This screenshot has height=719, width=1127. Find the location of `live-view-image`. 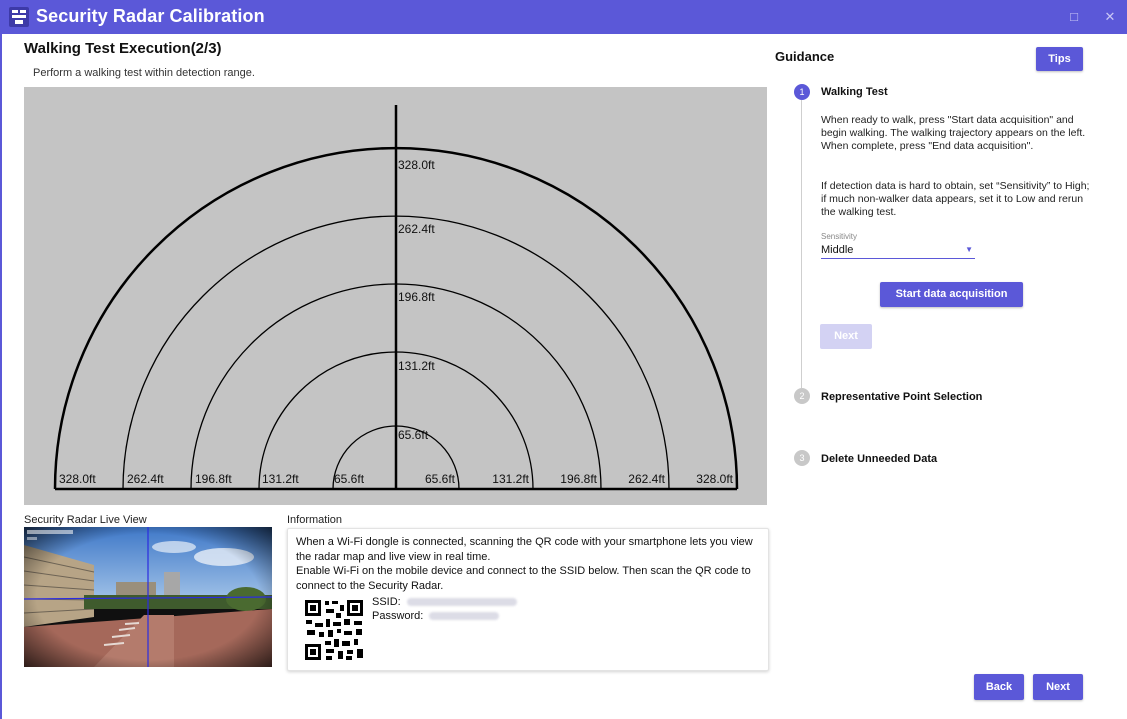

live-view-image is located at coordinates (148, 597).